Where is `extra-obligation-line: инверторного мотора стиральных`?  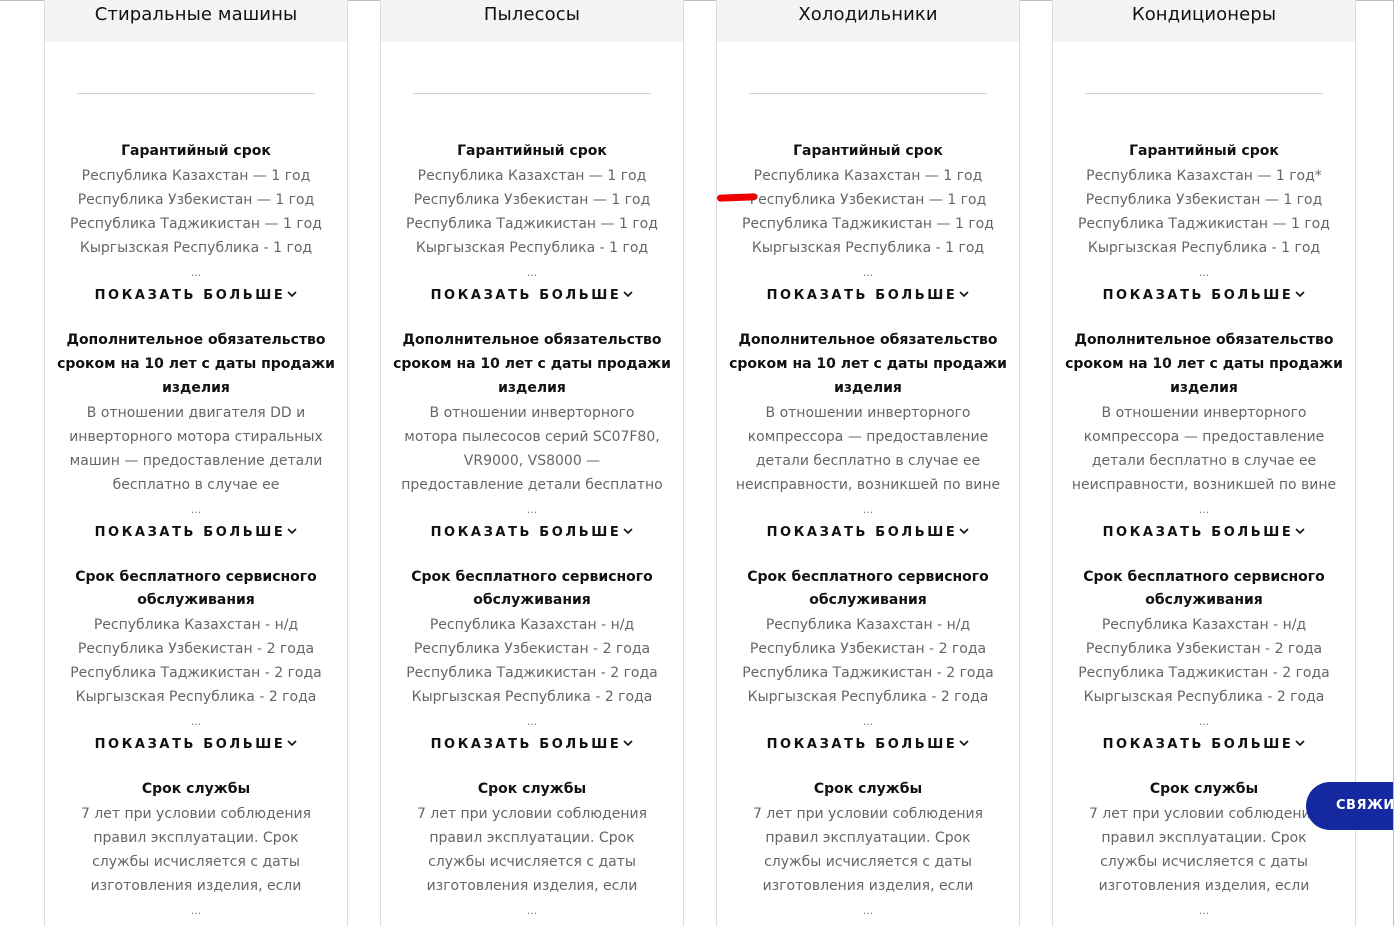
extra-obligation-line: инверторного мотора стиральных is located at coordinates (196, 437).